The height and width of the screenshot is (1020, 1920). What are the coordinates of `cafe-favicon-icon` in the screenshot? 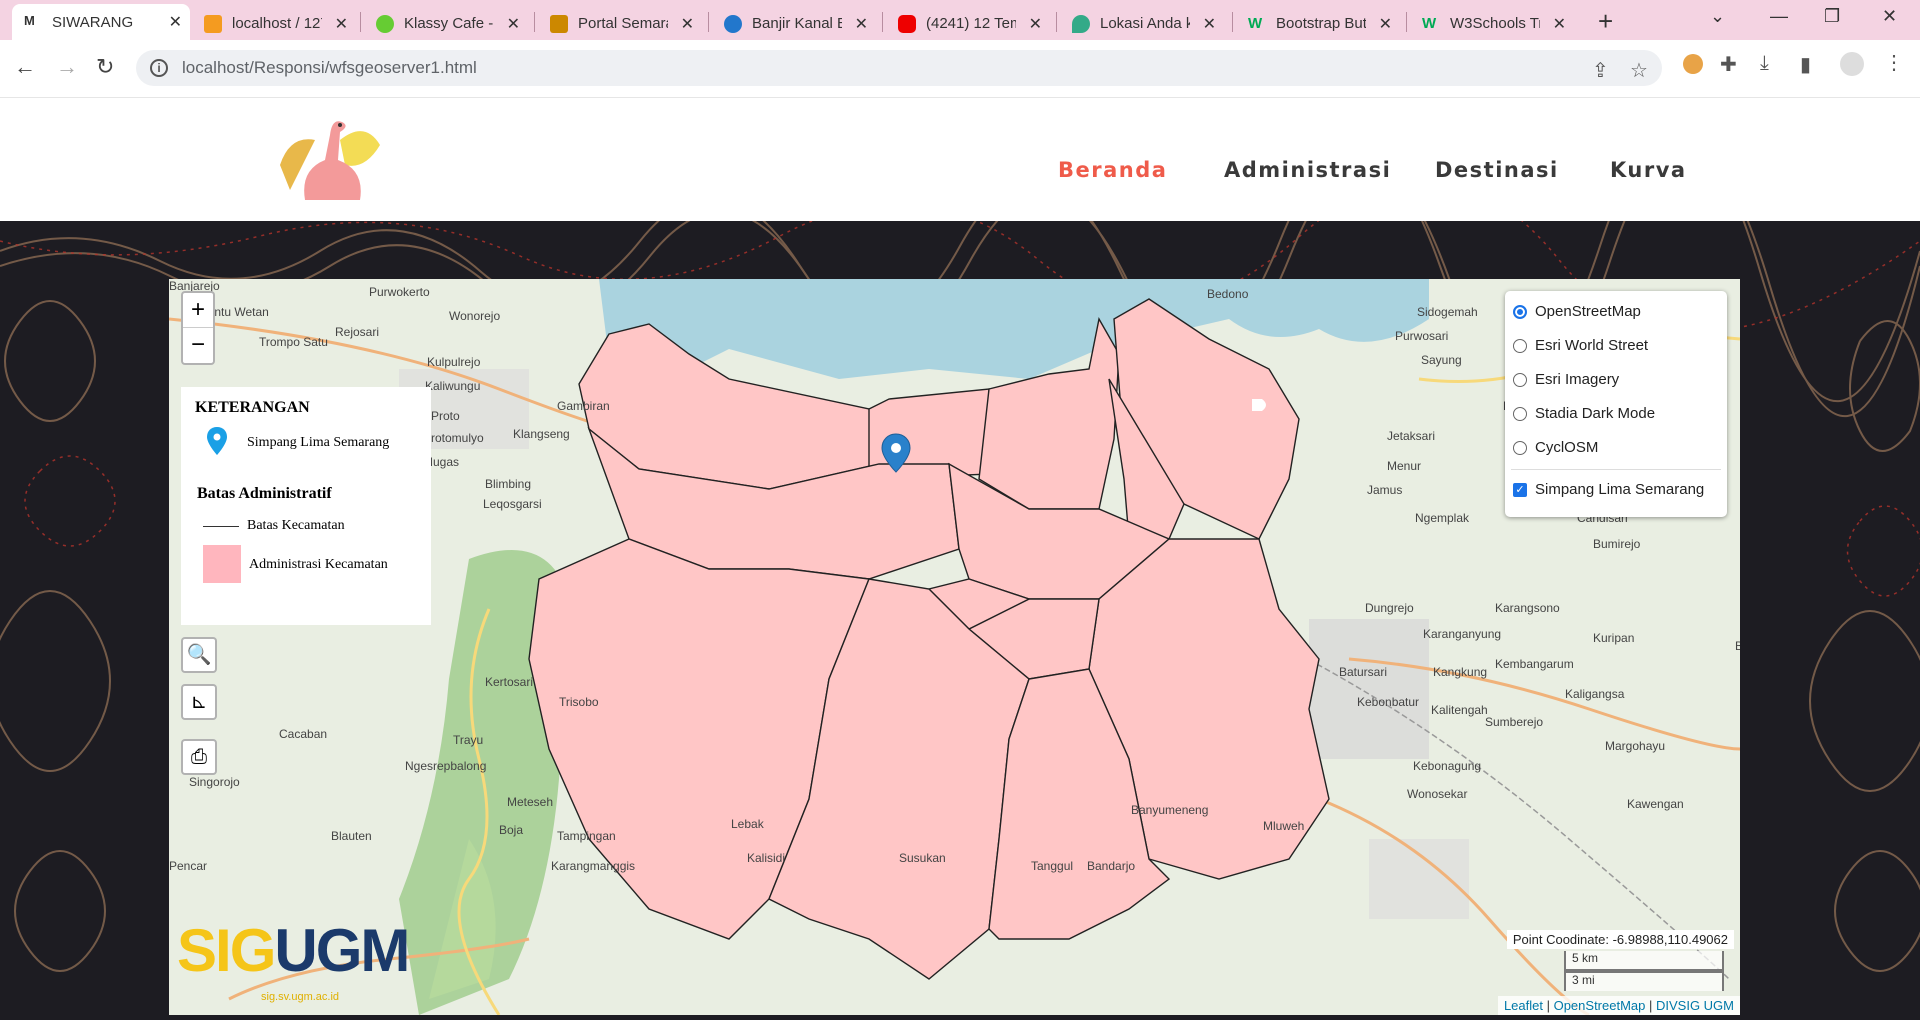 It's located at (385, 23).